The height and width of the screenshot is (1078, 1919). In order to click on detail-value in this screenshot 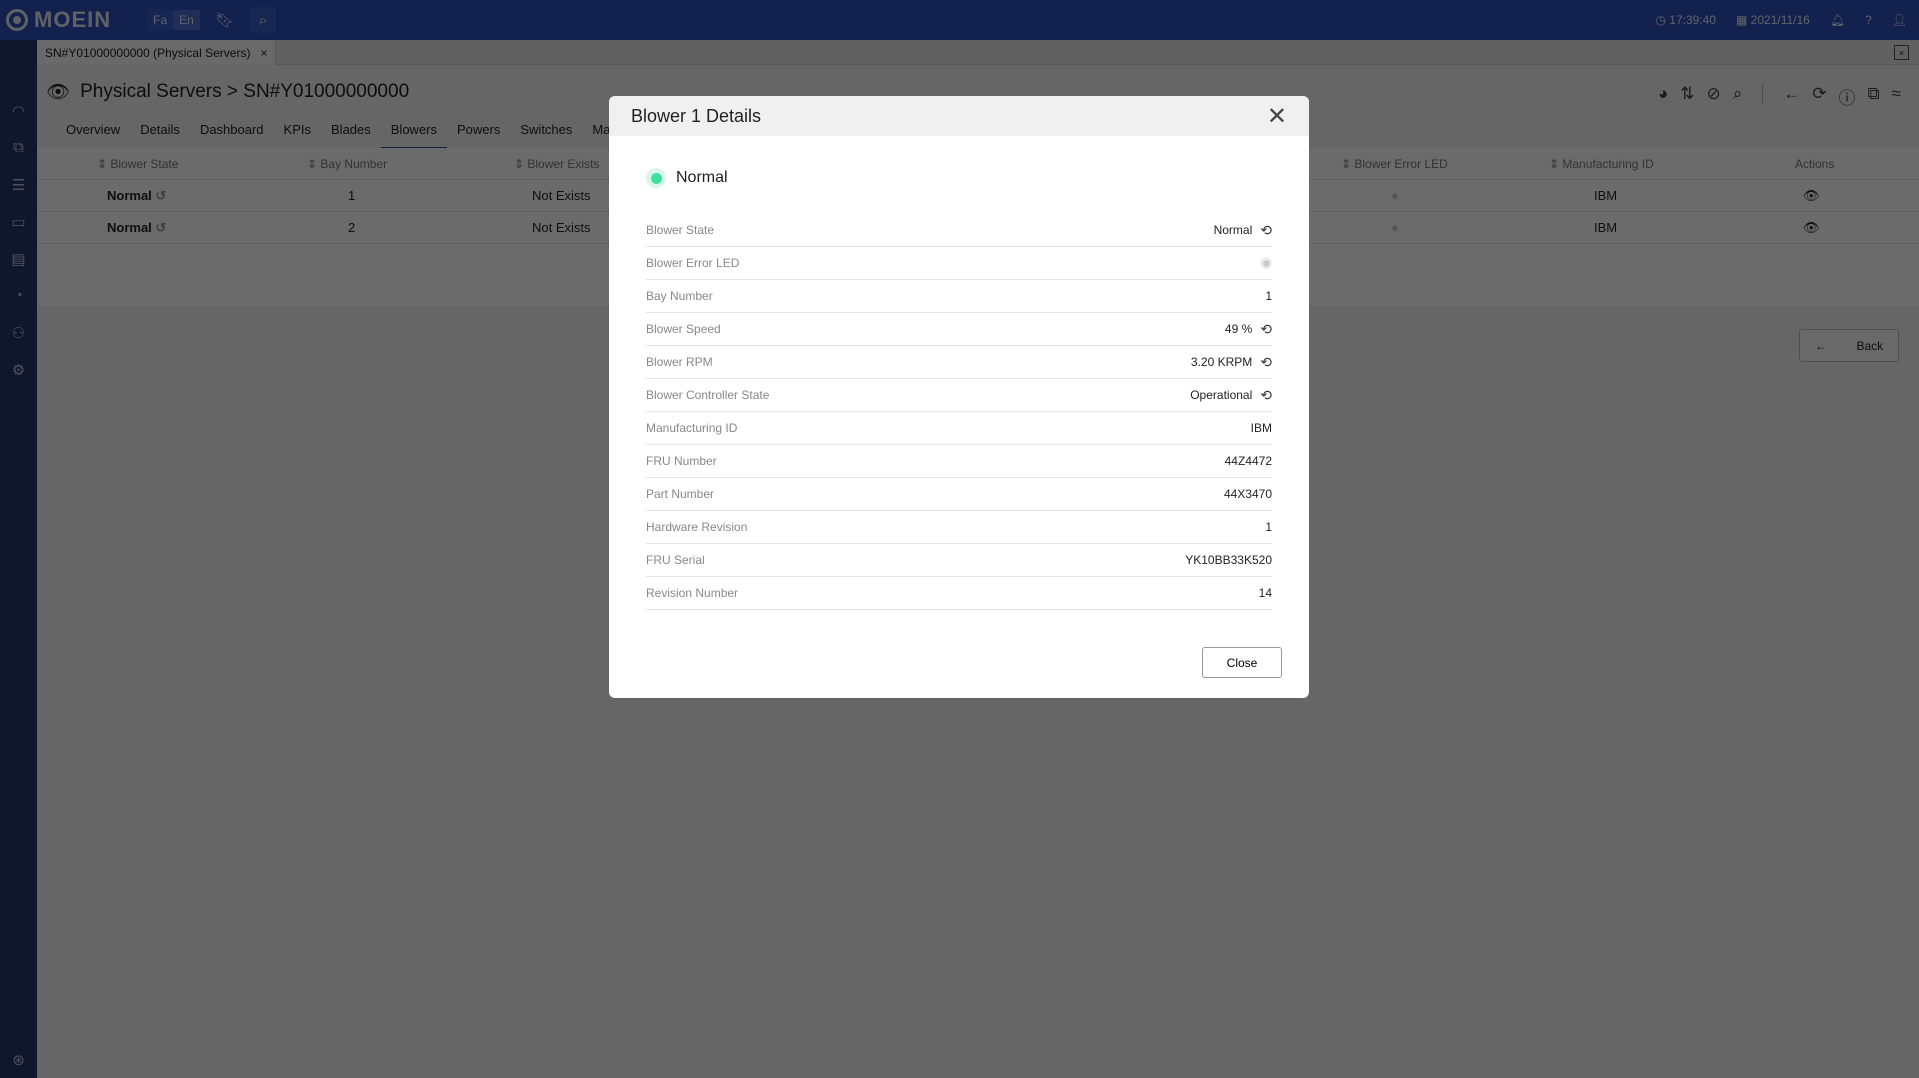, I will do `click(1266, 263)`.